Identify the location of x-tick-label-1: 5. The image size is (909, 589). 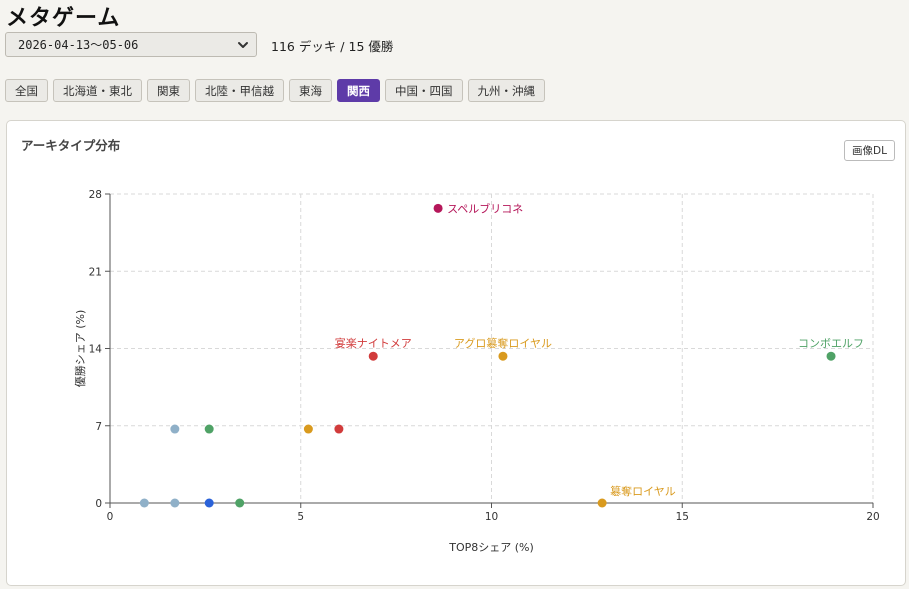
(300, 517).